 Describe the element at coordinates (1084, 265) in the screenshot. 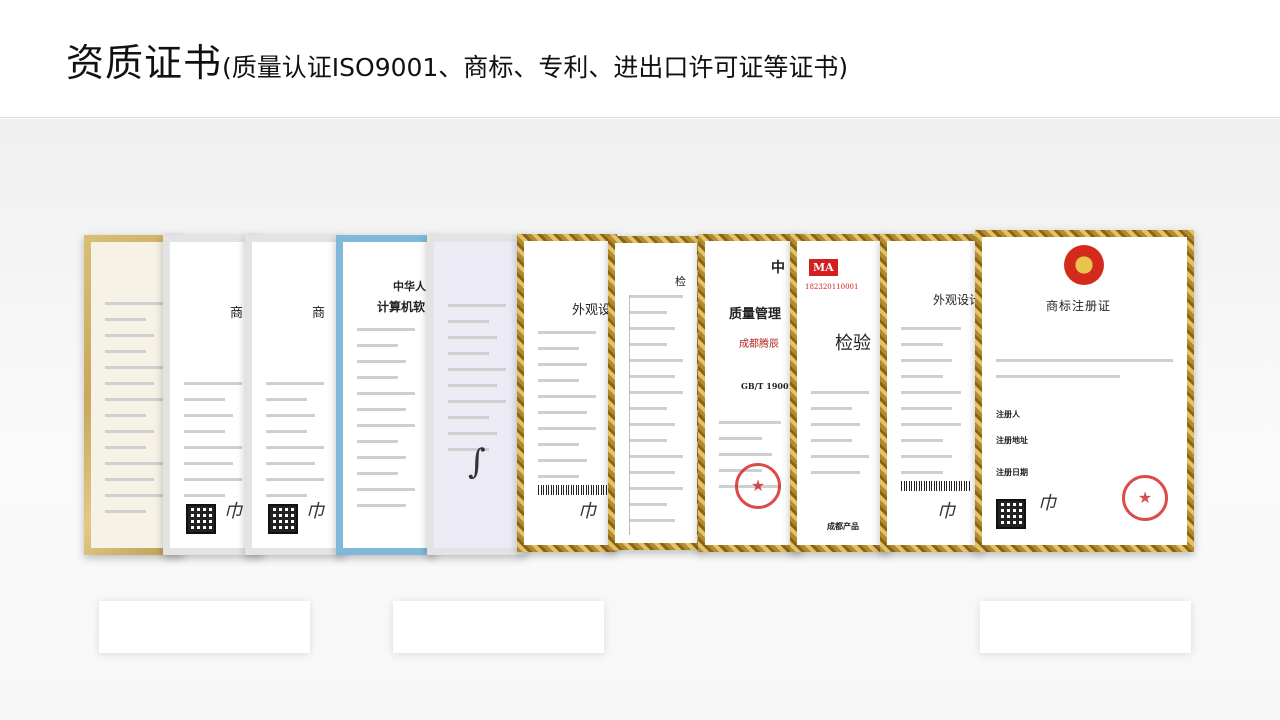

I see `national-emblem-icon` at that location.